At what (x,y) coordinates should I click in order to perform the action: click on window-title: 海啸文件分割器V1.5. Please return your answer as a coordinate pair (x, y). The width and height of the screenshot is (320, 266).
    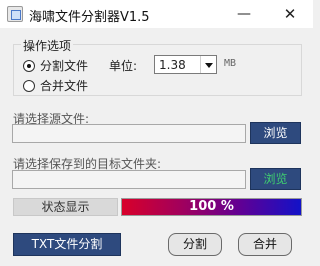
    Looking at the image, I should click on (89, 17).